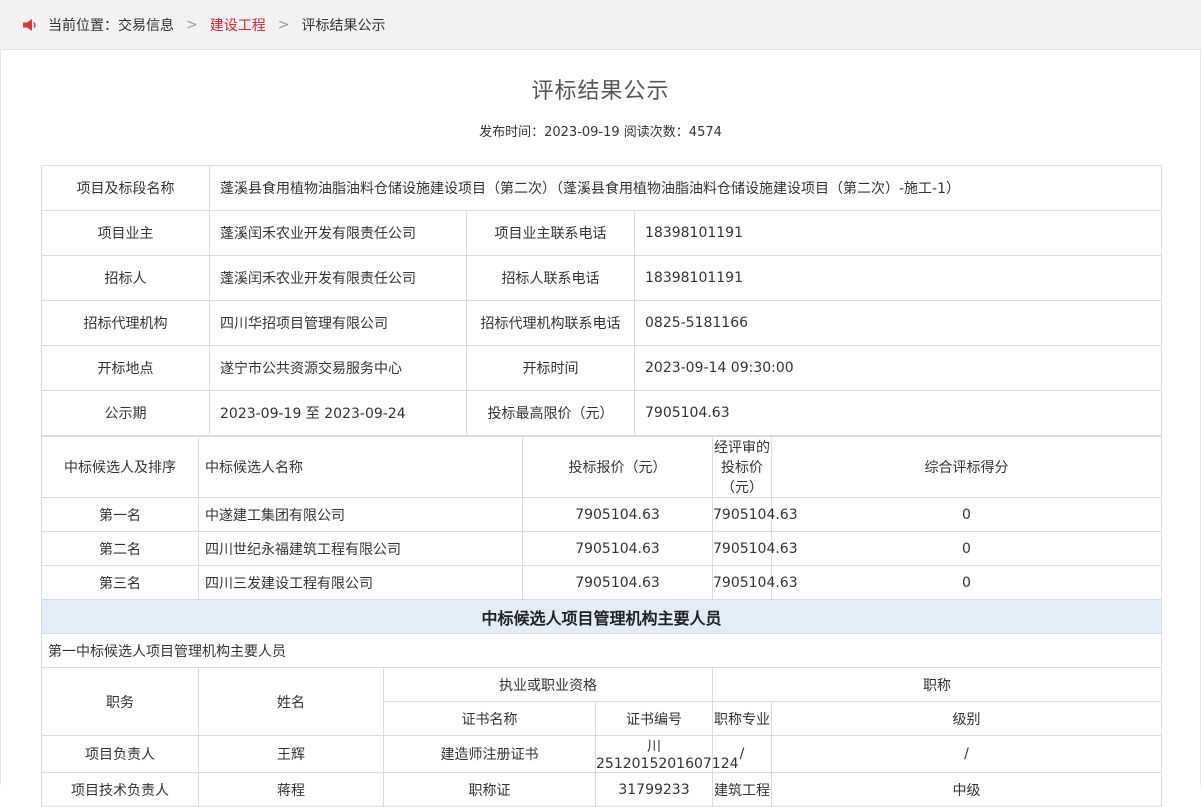 This screenshot has height=807, width=1201. Describe the element at coordinates (29, 24) in the screenshot. I see `speaker-icon` at that location.